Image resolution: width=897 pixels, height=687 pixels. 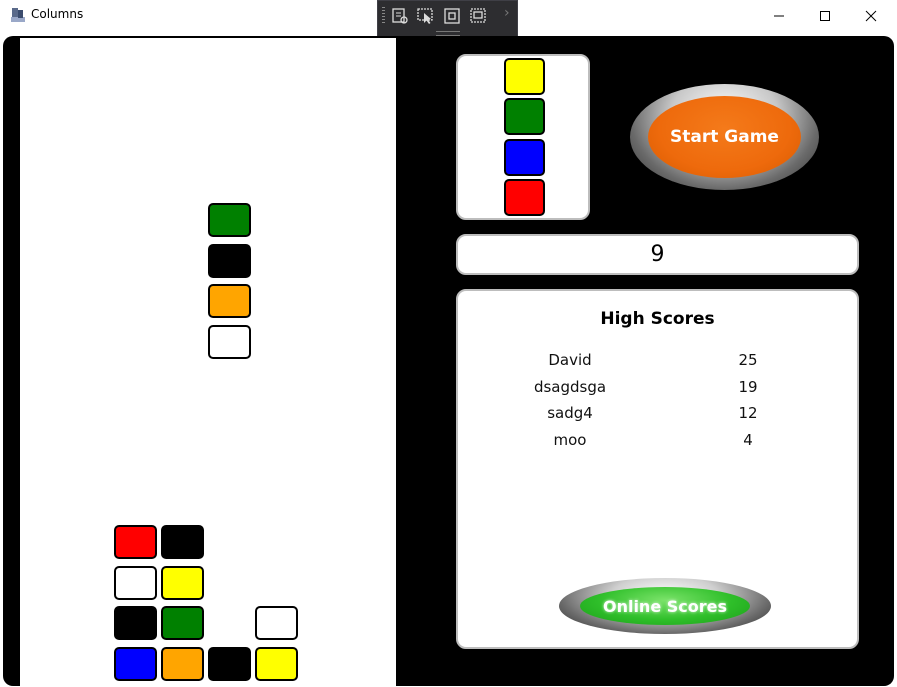 What do you see at coordinates (748, 413) in the screenshot?
I see `player-score: 12` at bounding box center [748, 413].